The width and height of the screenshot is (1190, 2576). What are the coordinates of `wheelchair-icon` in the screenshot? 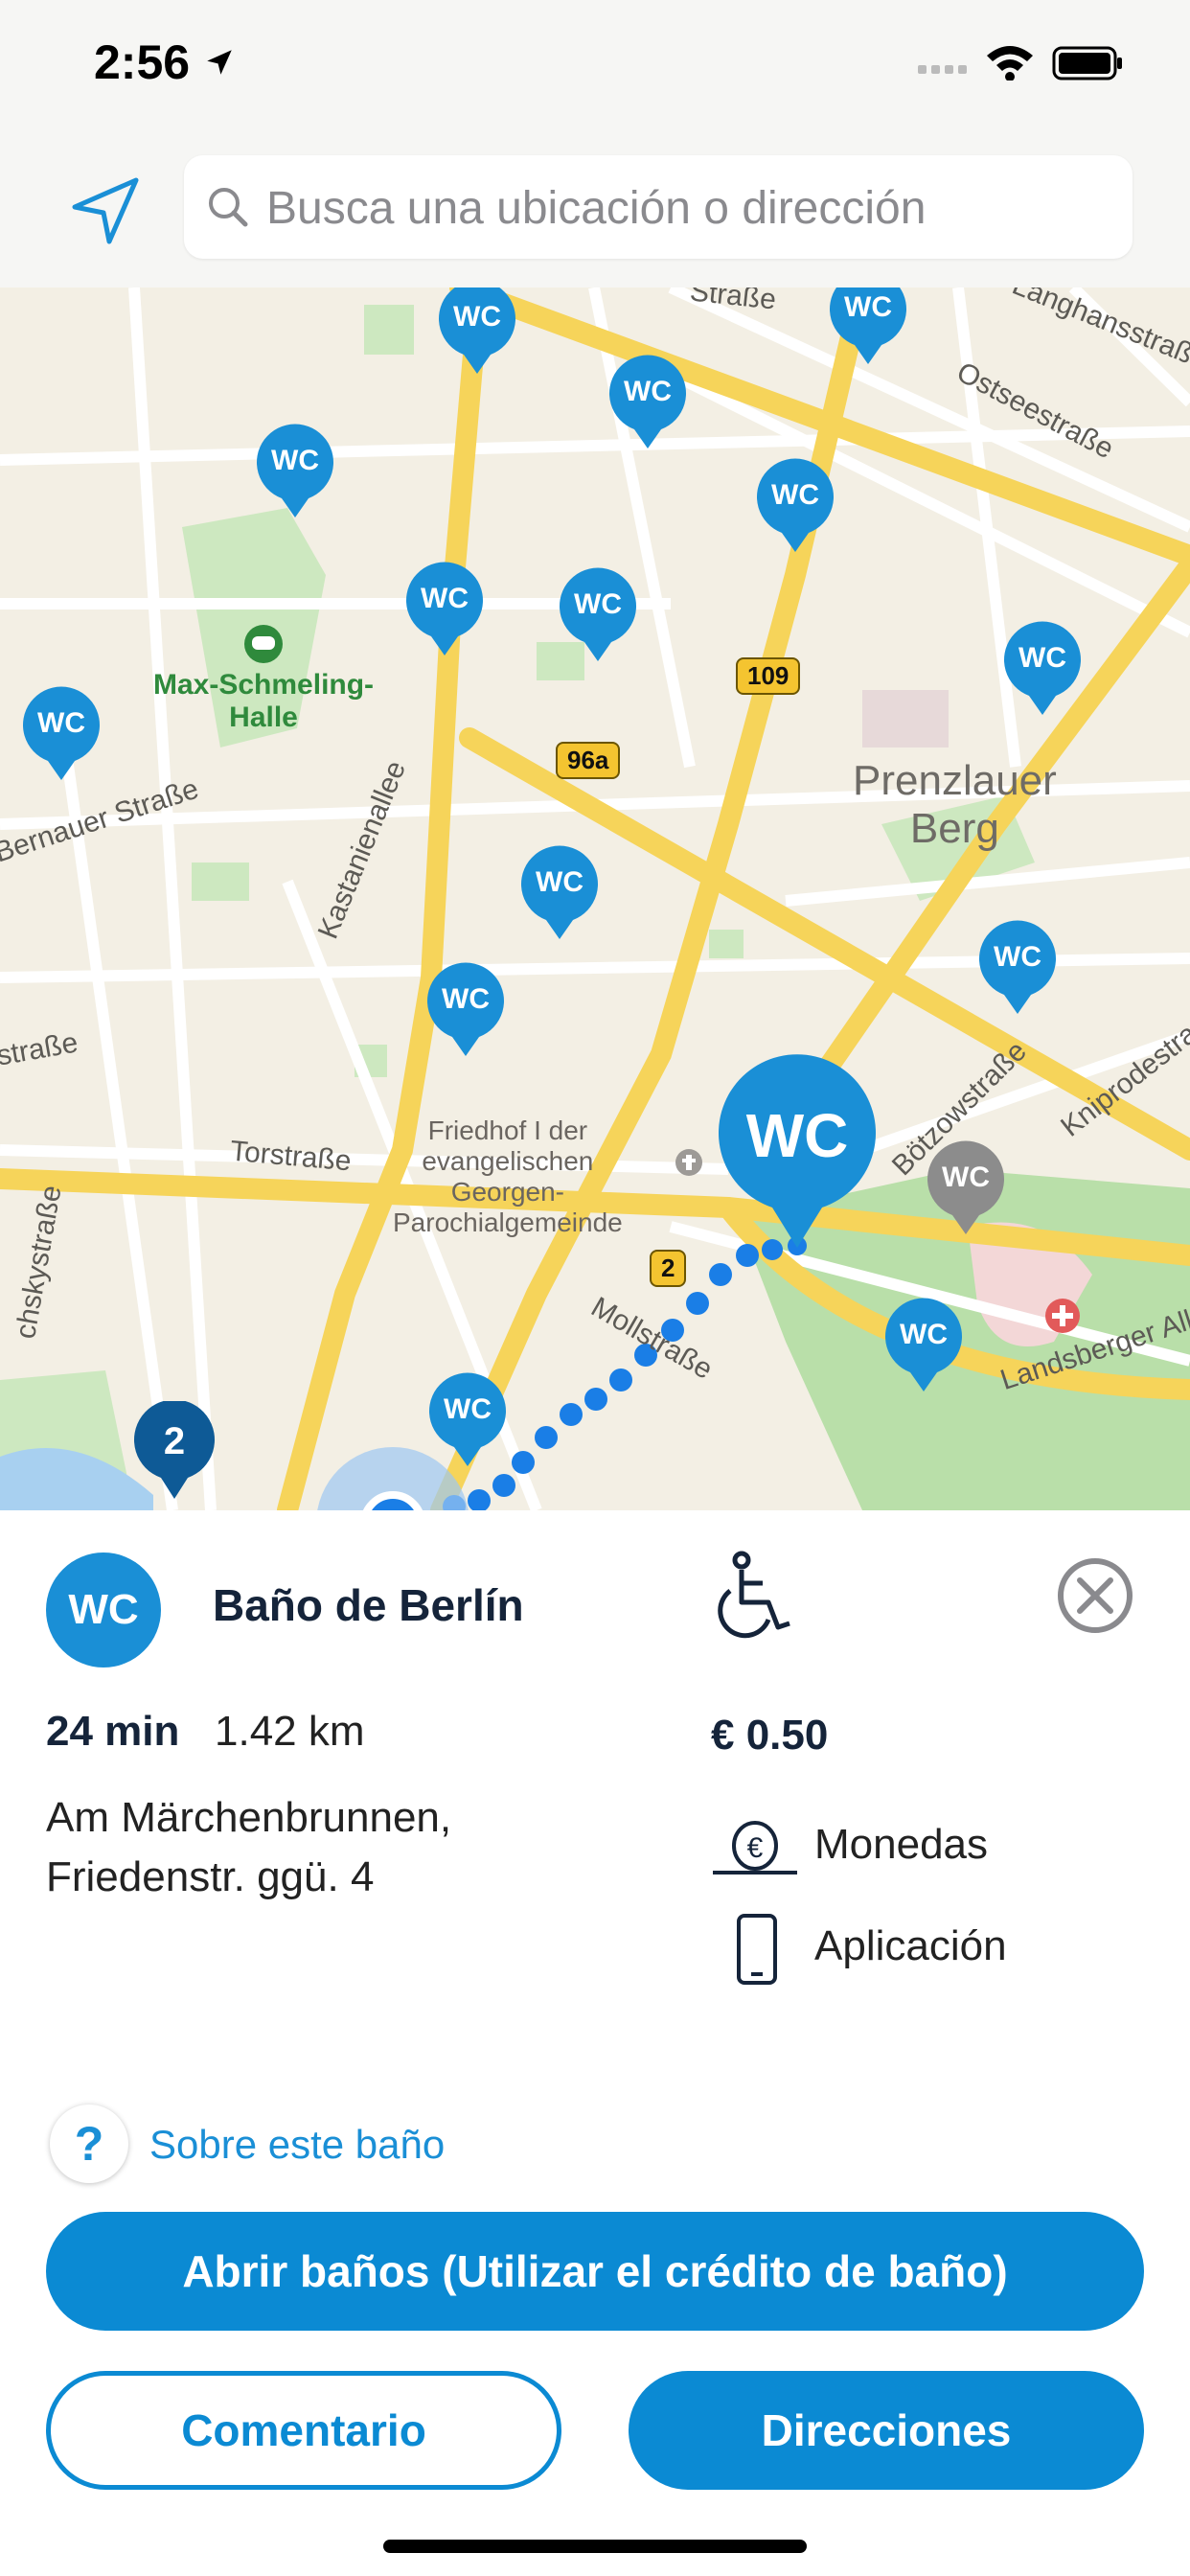 It's located at (754, 1595).